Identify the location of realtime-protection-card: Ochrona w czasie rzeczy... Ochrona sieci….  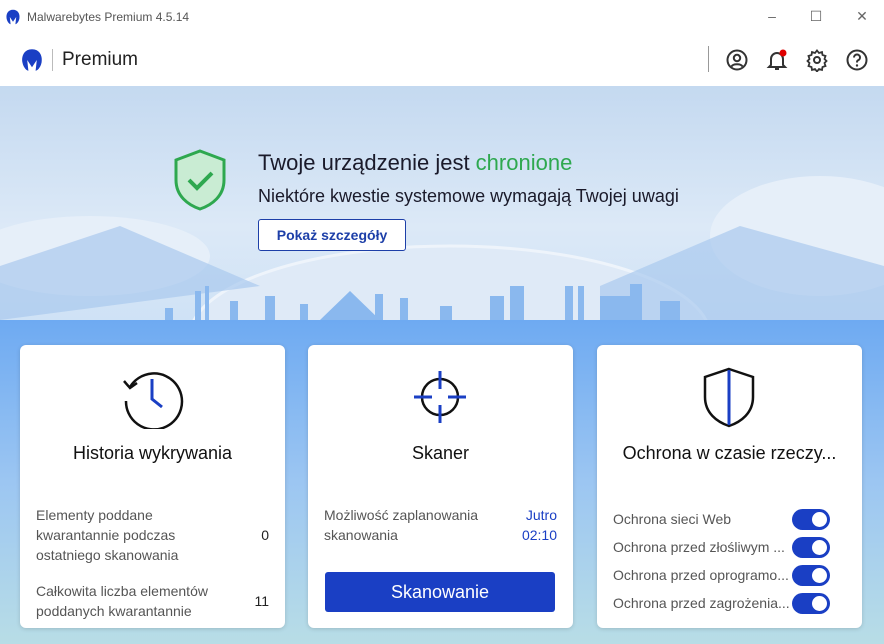
(729, 486).